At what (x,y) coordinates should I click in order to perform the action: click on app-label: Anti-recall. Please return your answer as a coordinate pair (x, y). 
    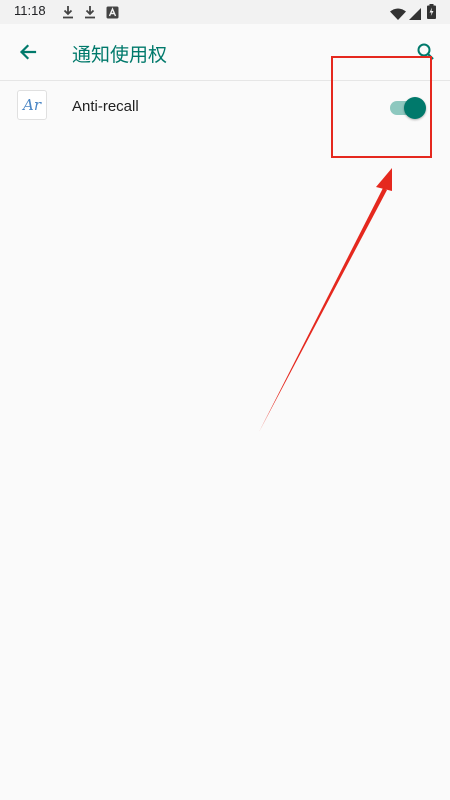
    Looking at the image, I should click on (105, 106).